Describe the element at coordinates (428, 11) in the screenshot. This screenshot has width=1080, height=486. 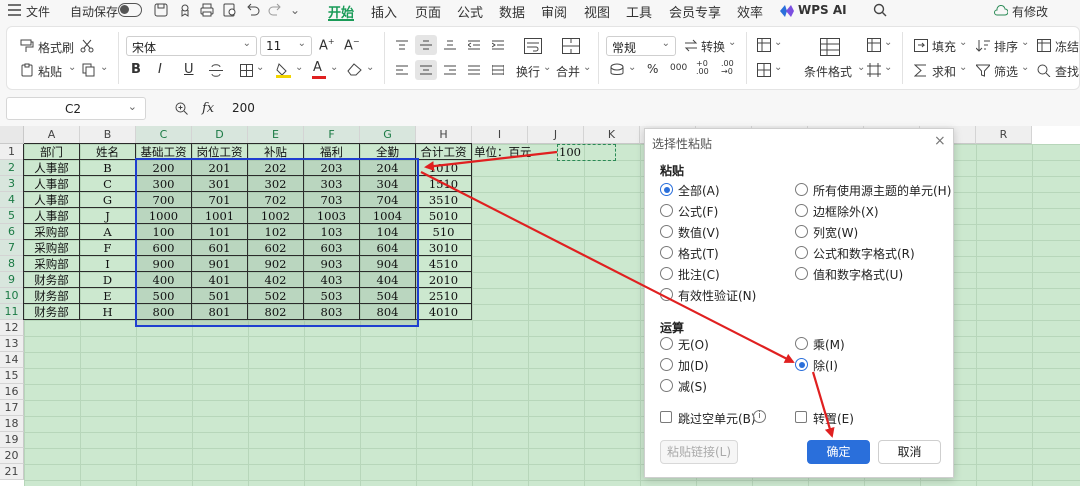
I see `tab-page: 页面` at that location.